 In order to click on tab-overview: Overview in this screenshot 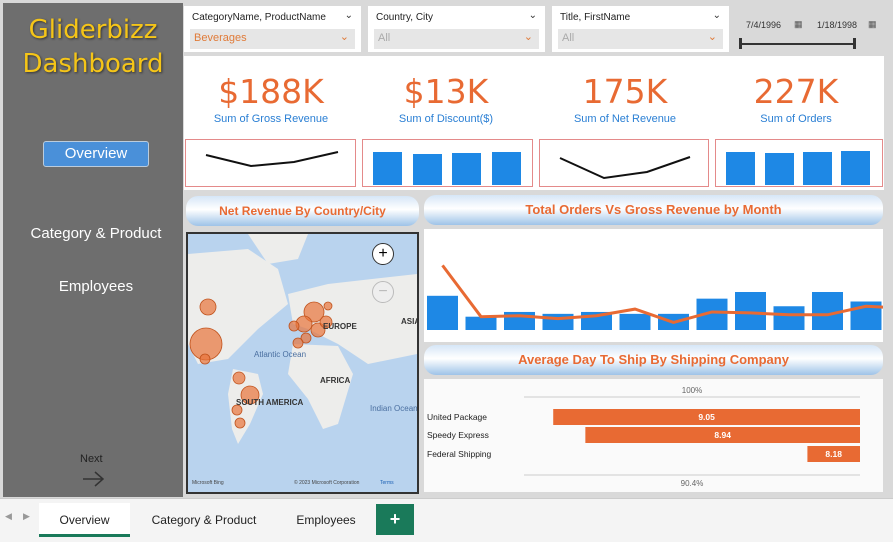, I will do `click(84, 520)`.